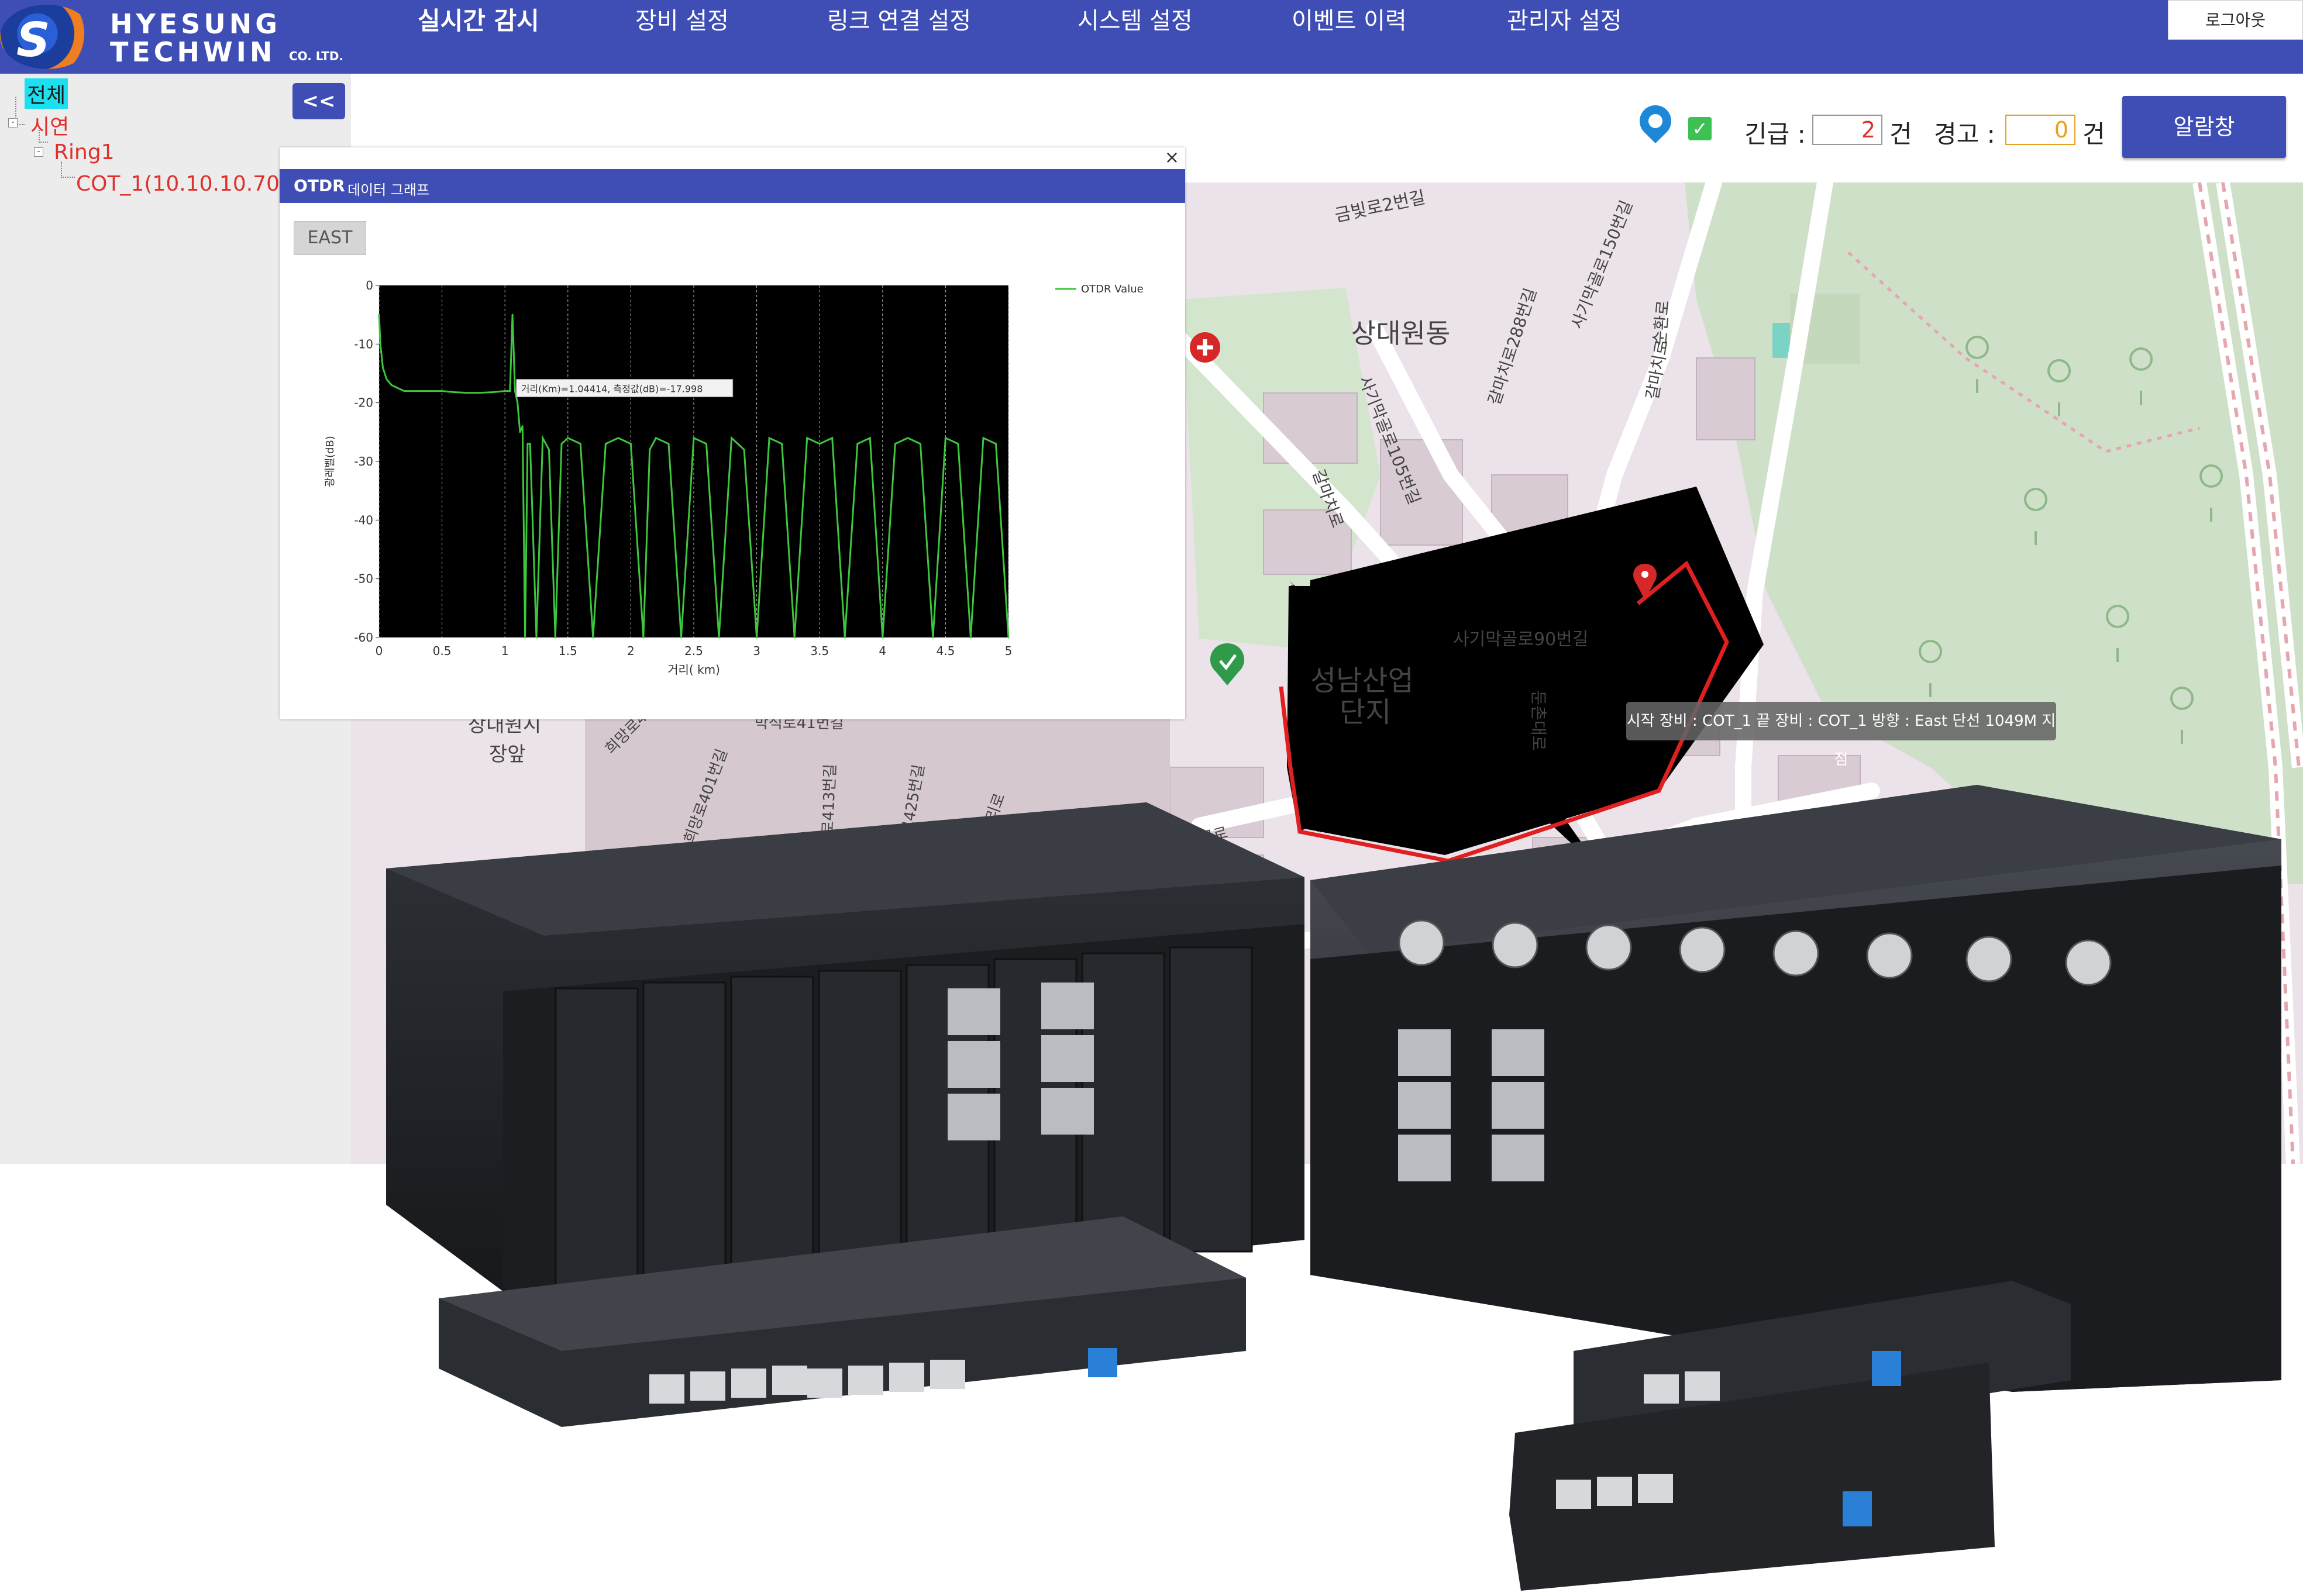  What do you see at coordinates (612, 389) in the screenshot?
I see `marker-label: 거리(Km)=1.04414, 측정값(dB)=-17.998` at bounding box center [612, 389].